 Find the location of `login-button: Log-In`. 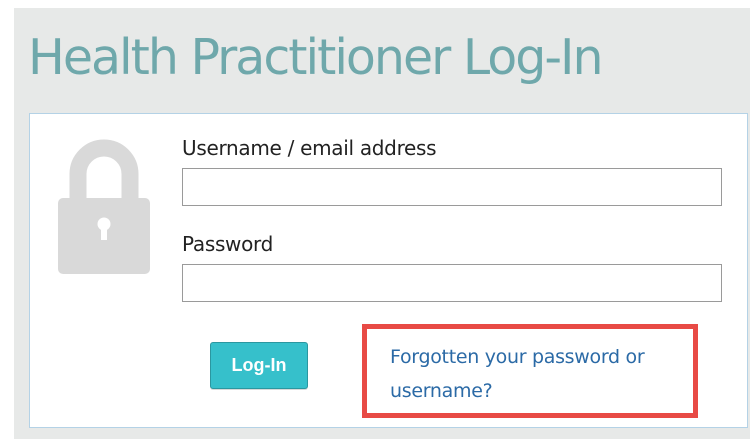

login-button: Log-In is located at coordinates (259, 365).